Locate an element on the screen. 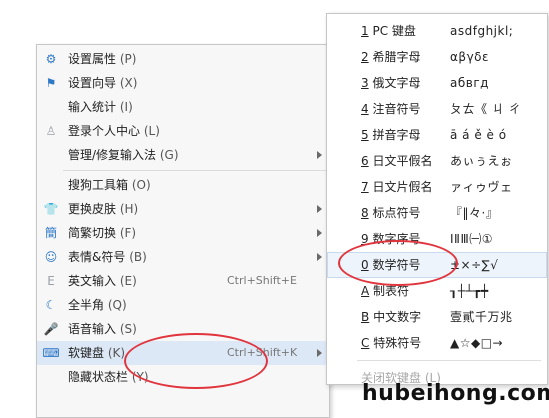  submenu-item-label: 0 数学符号 is located at coordinates (390, 265).